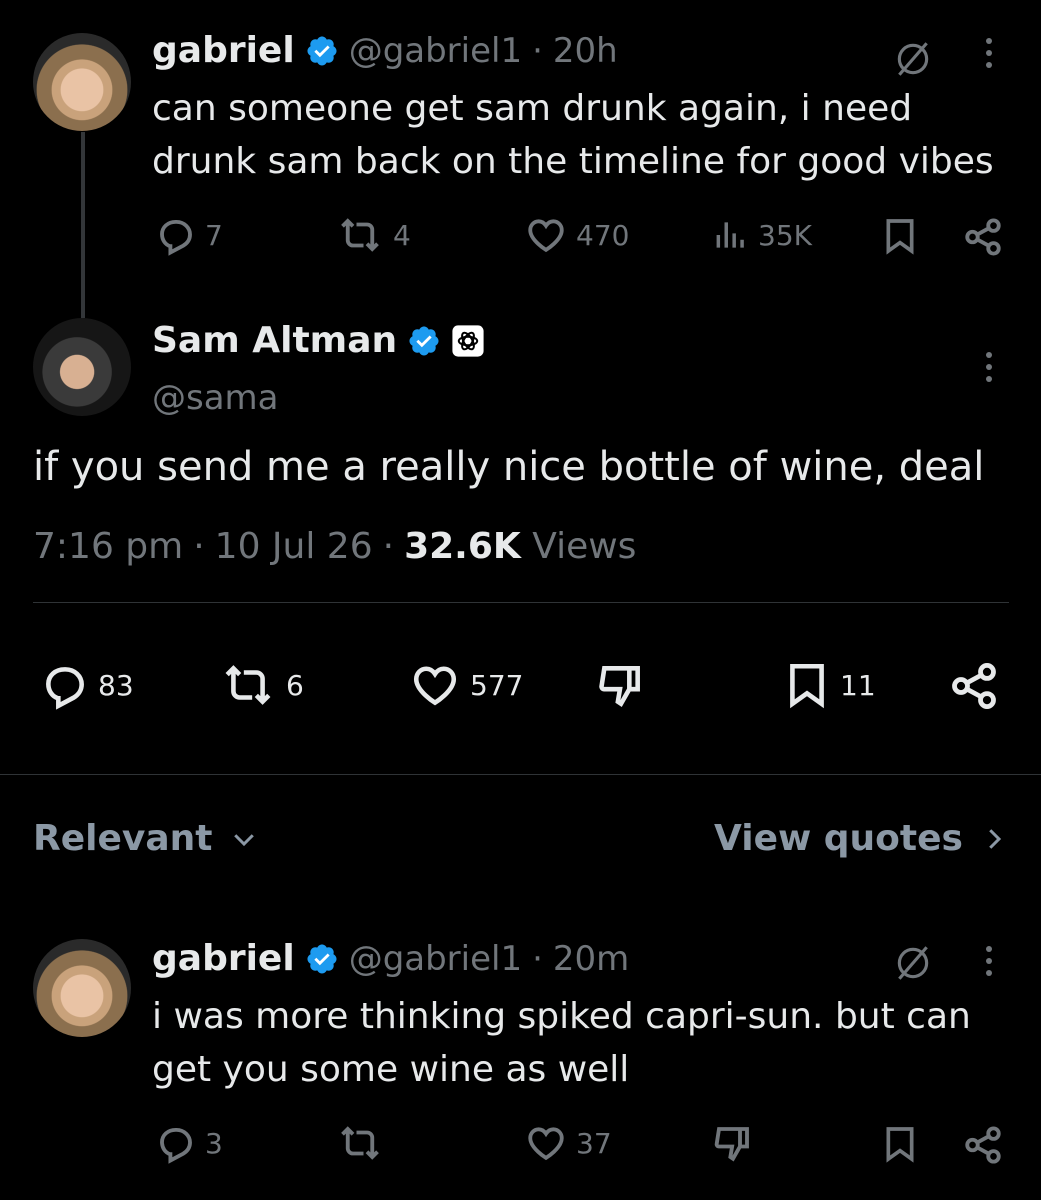 The image size is (1041, 1200). I want to click on like-button: 470, so click(576, 235).